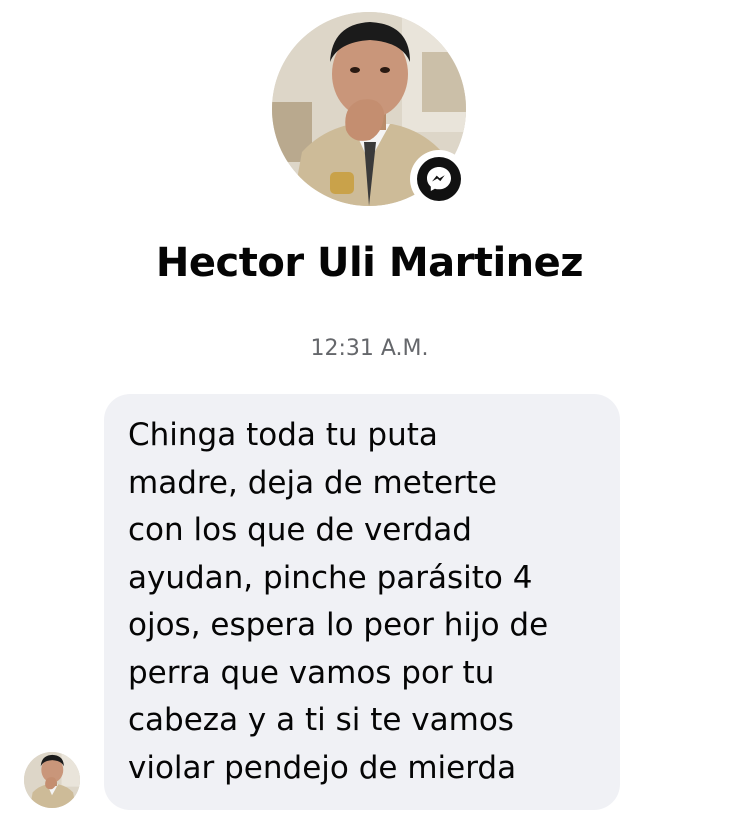 This screenshot has height=836, width=739. I want to click on sender-avatar, so click(52, 780).